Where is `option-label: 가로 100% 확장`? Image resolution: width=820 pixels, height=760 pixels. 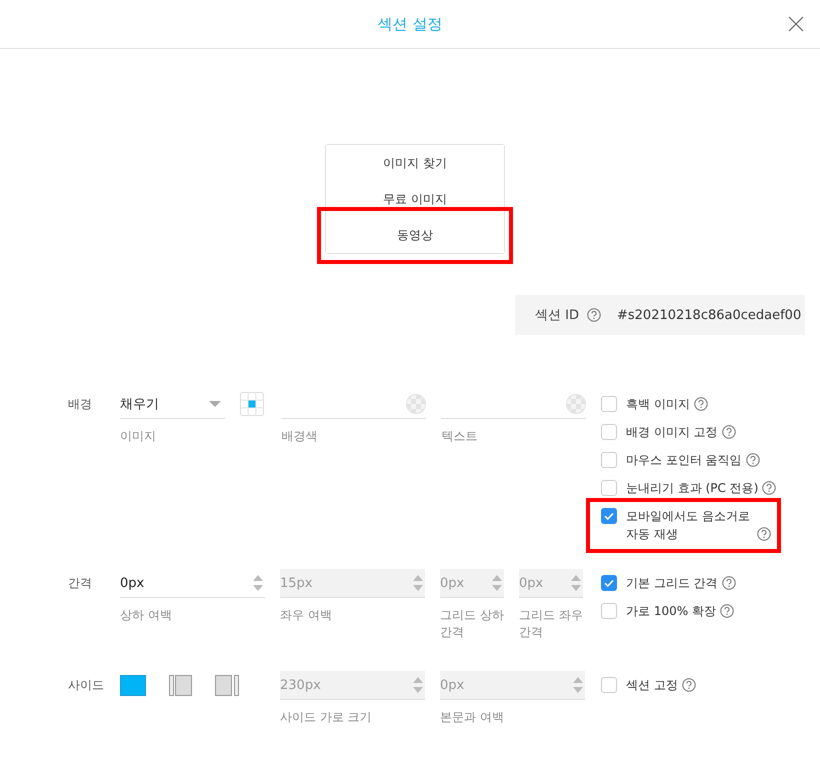
option-label: 가로 100% 확장 is located at coordinates (671, 611).